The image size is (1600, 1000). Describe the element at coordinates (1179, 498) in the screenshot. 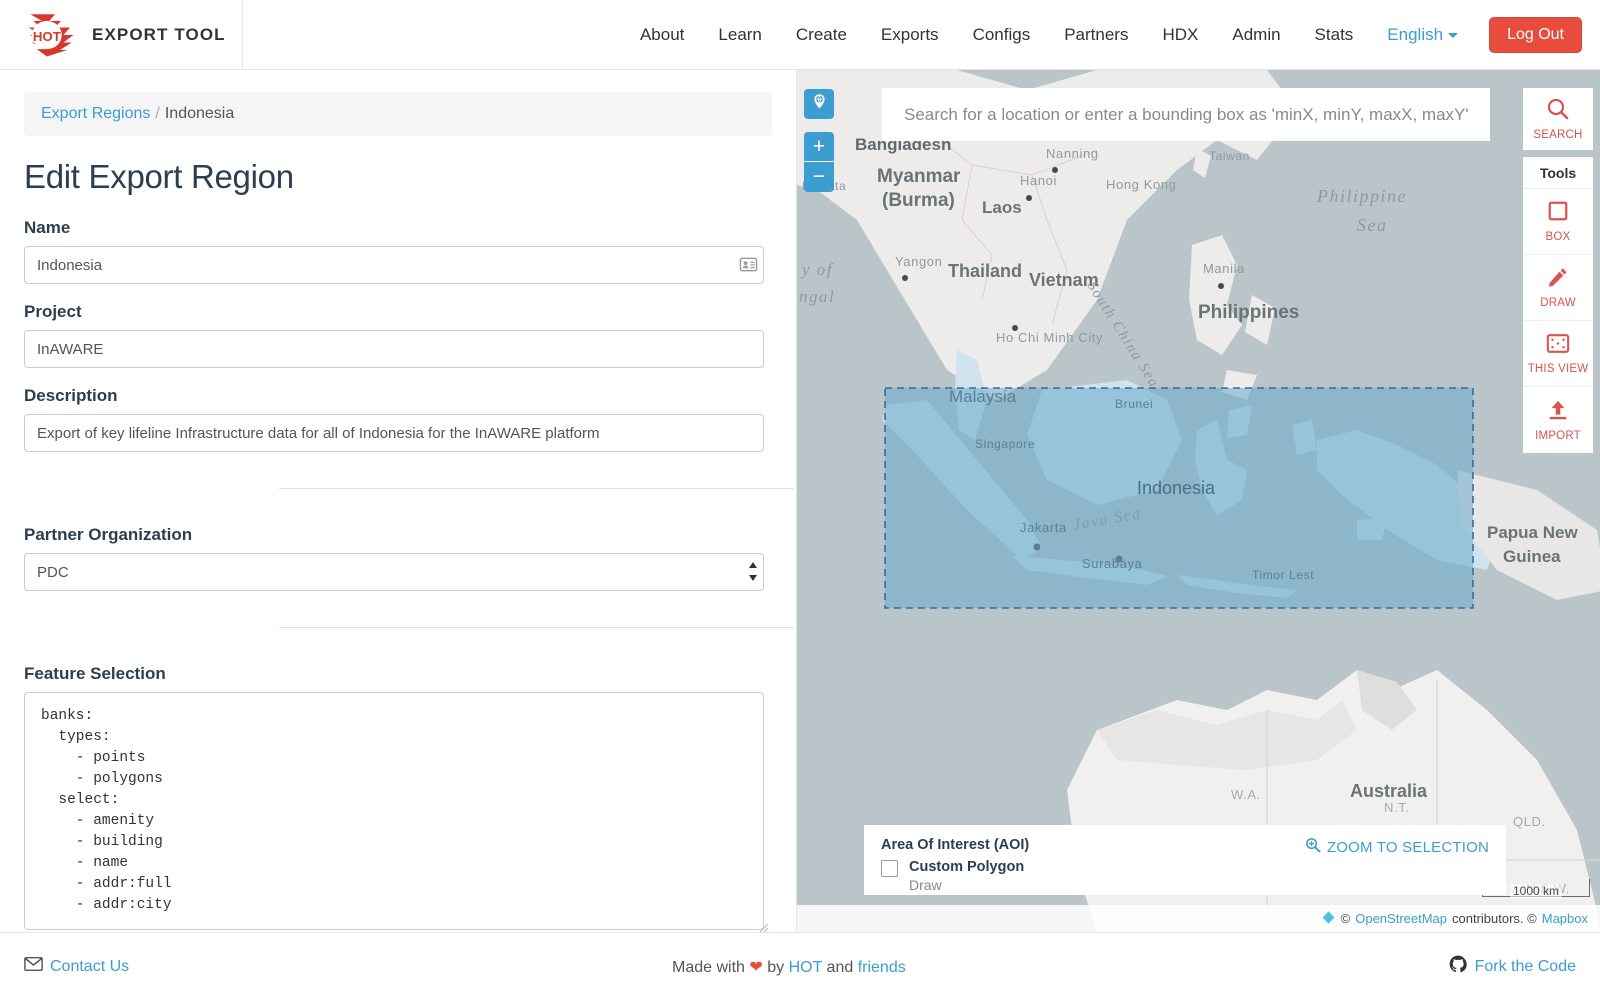

I see `aoi-selection-rect` at that location.